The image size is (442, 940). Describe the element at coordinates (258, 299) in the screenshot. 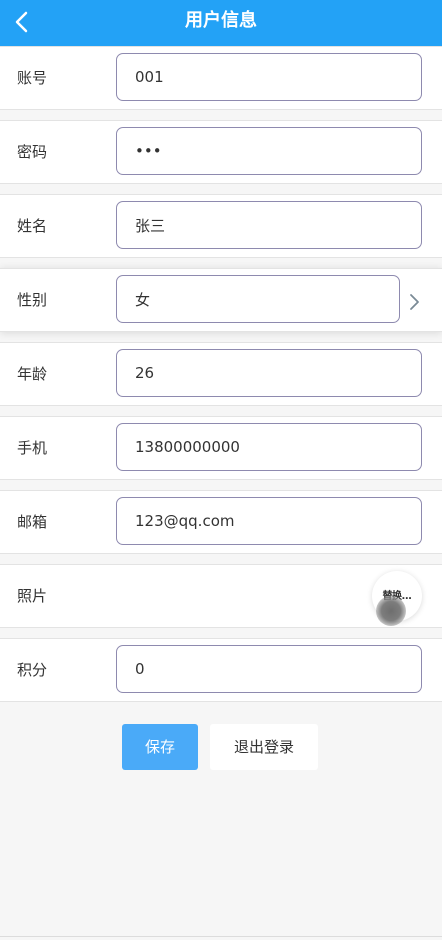

I see `gender-select` at that location.